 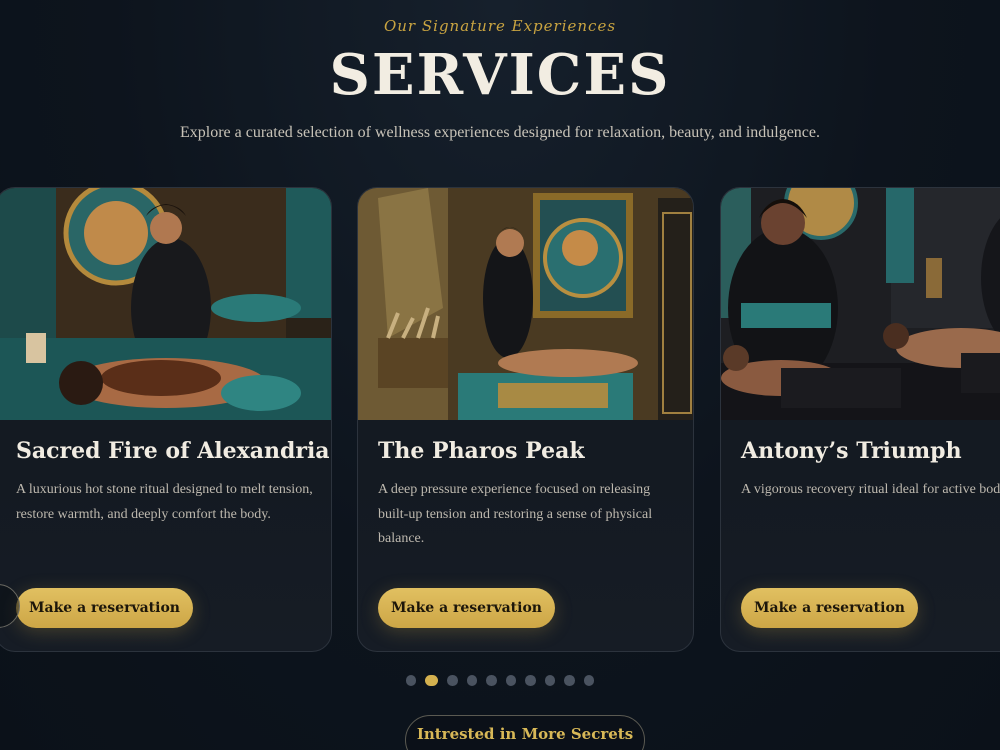 I want to click on service-title: The Pharos Peak, so click(x=481, y=451).